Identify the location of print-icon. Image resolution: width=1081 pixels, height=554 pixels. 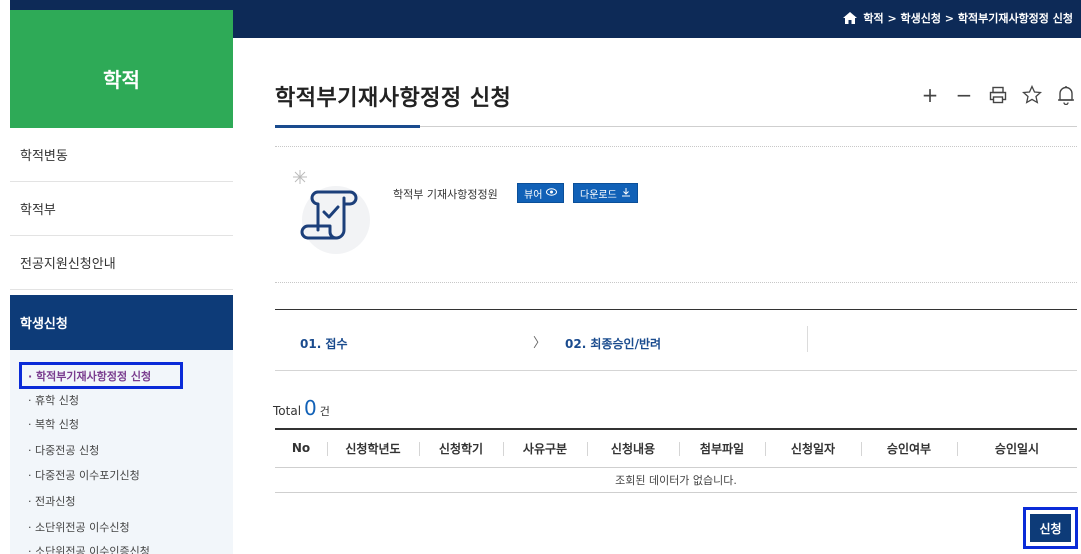
(998, 95).